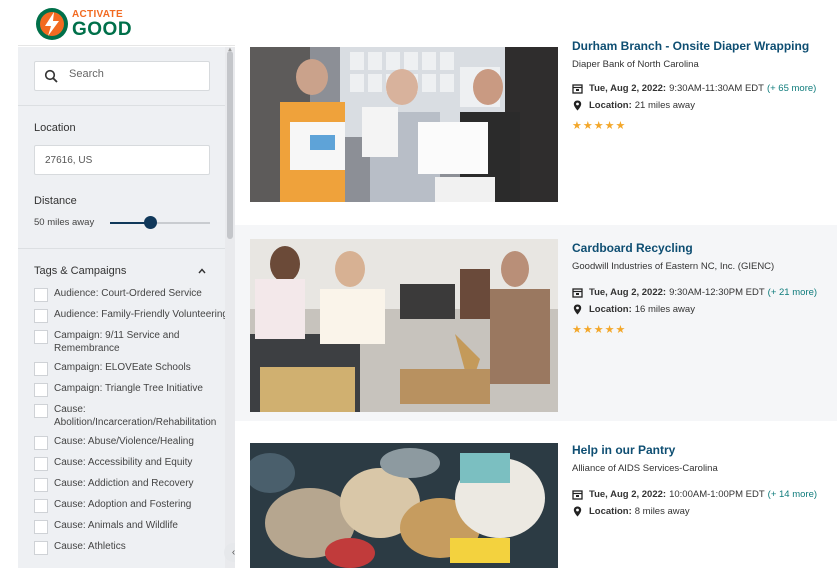 The image size is (837, 568). Describe the element at coordinates (55, 128) in the screenshot. I see `location-label: Location` at that location.